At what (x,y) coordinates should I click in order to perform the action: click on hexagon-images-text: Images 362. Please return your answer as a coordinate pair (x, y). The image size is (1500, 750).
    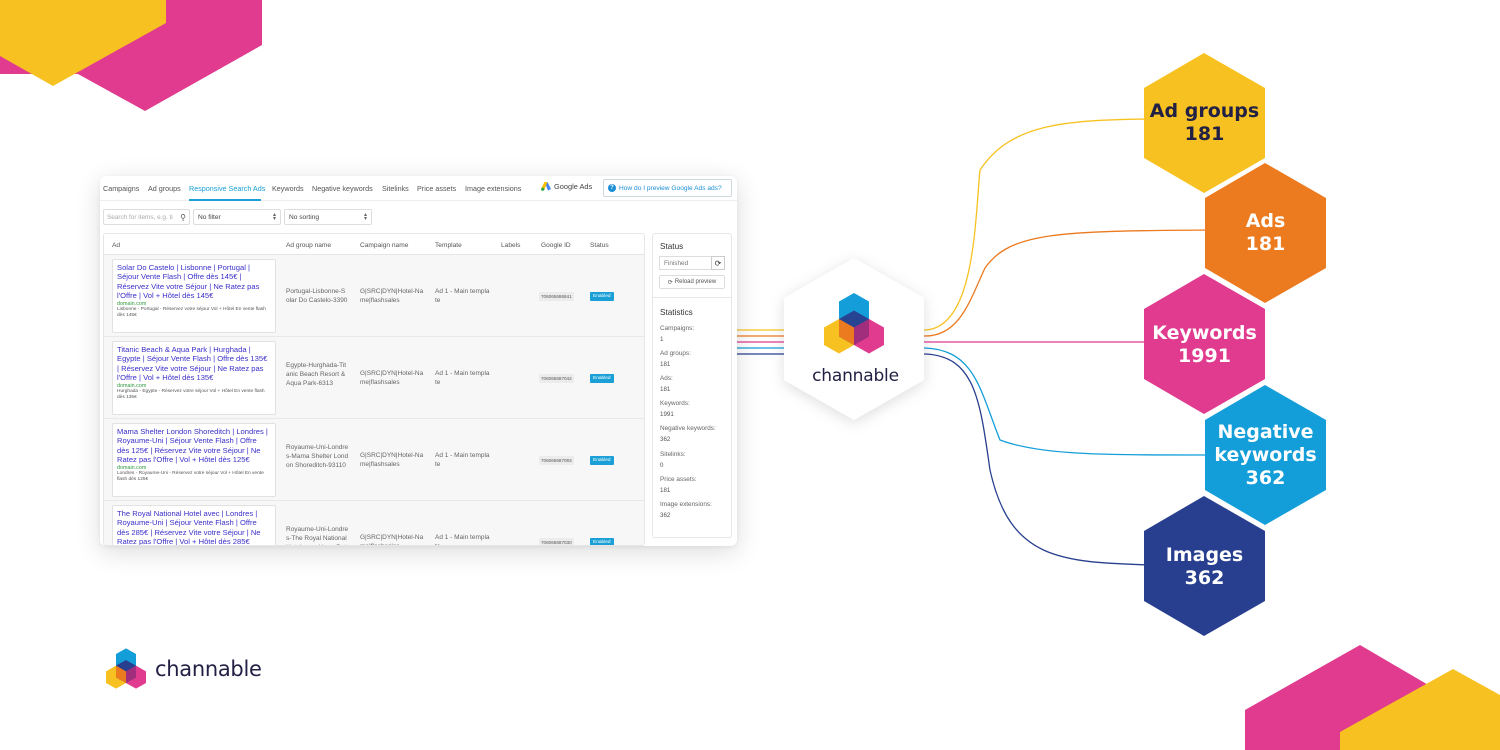
    Looking at the image, I should click on (1204, 567).